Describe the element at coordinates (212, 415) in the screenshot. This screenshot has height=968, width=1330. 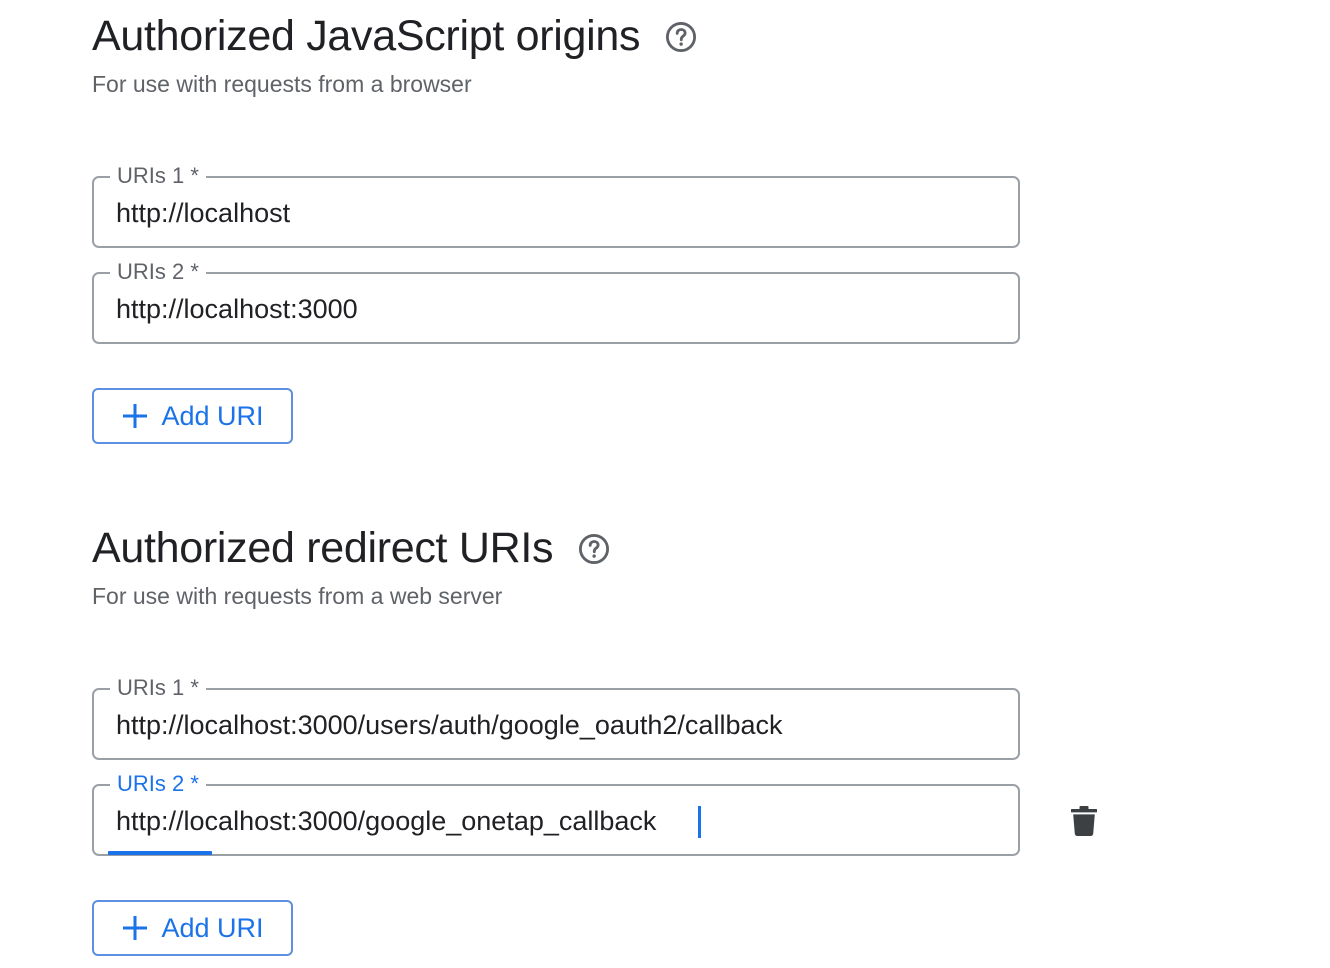
I see `js-origins-add-uri-label: Add URI` at that location.